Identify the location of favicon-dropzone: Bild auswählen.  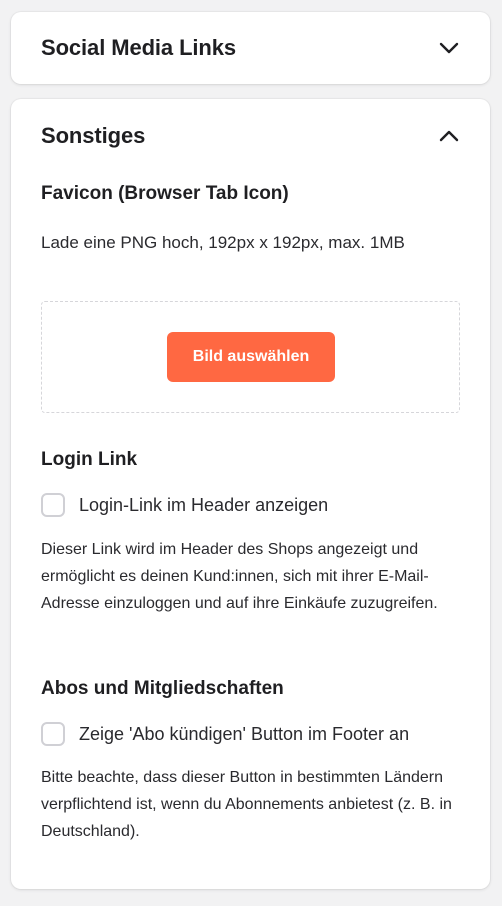
(250, 357).